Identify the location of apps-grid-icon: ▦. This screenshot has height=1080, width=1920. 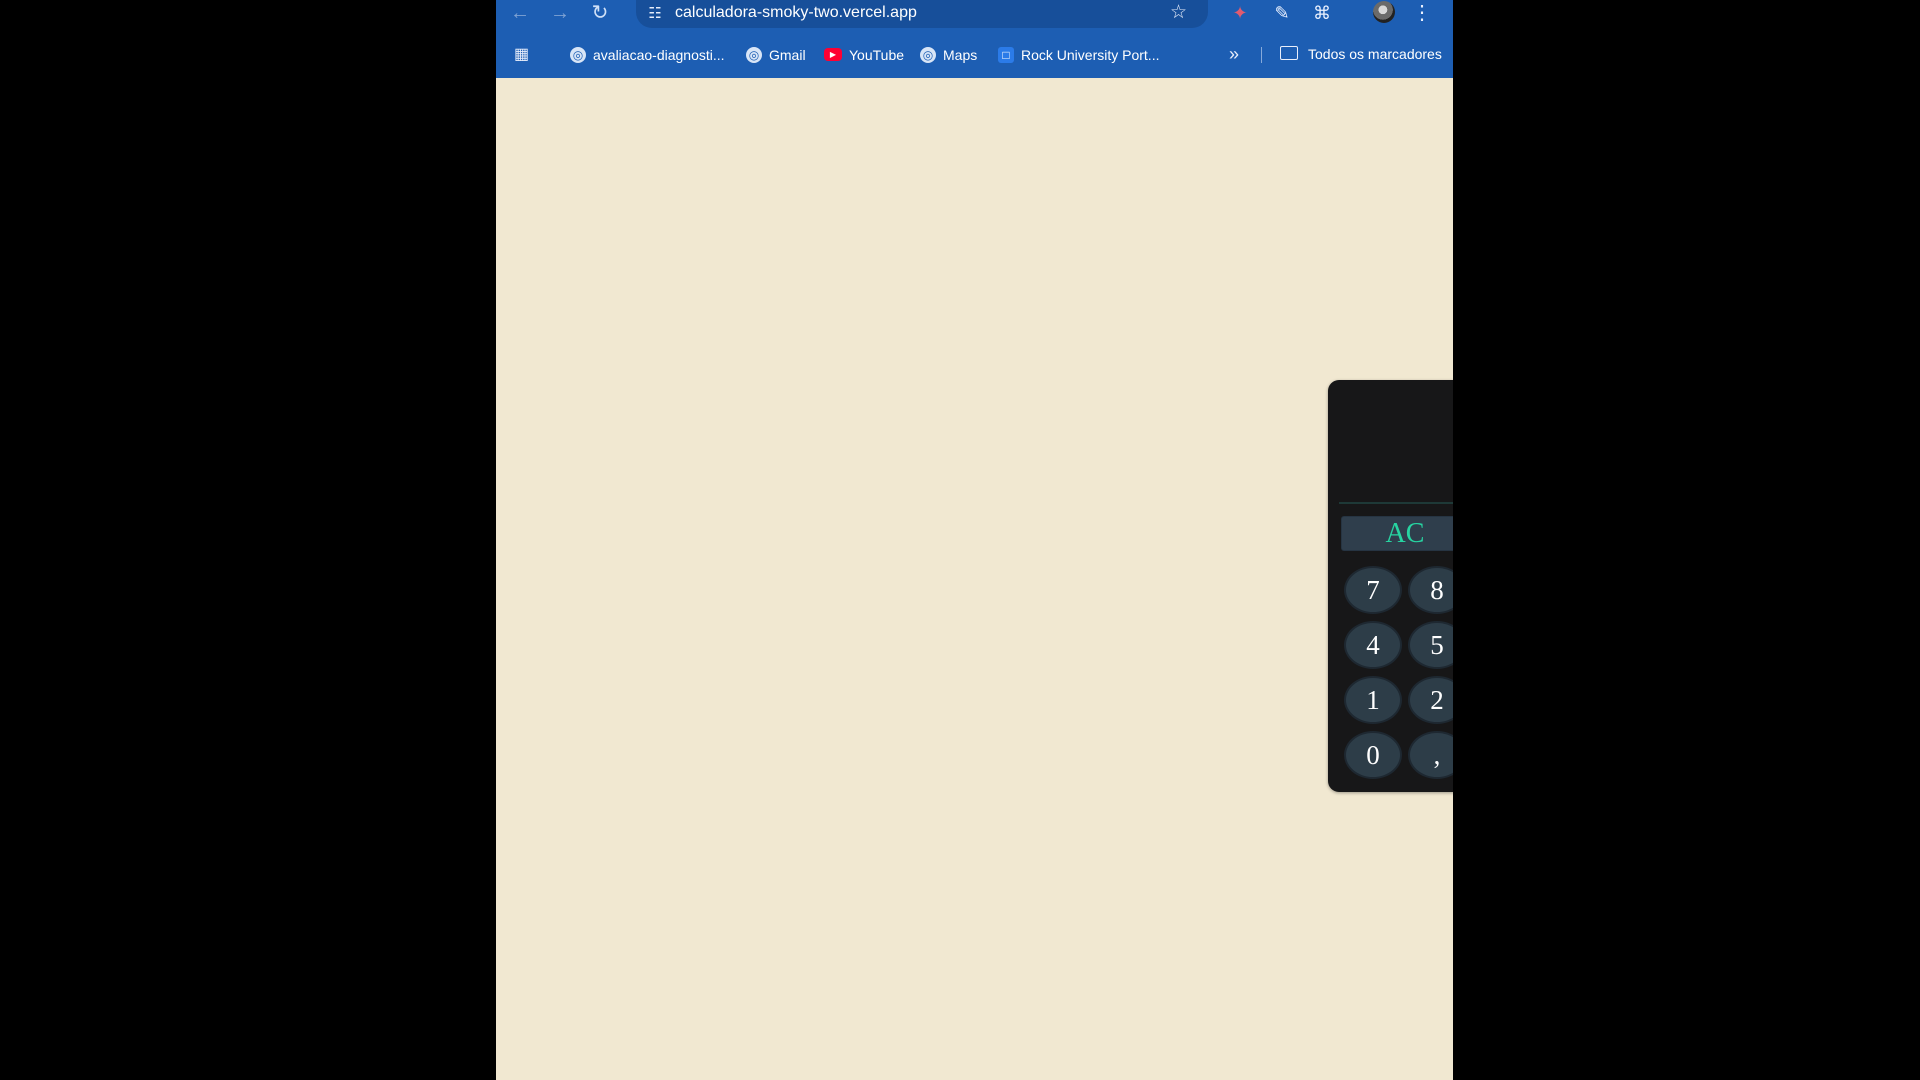
(522, 54).